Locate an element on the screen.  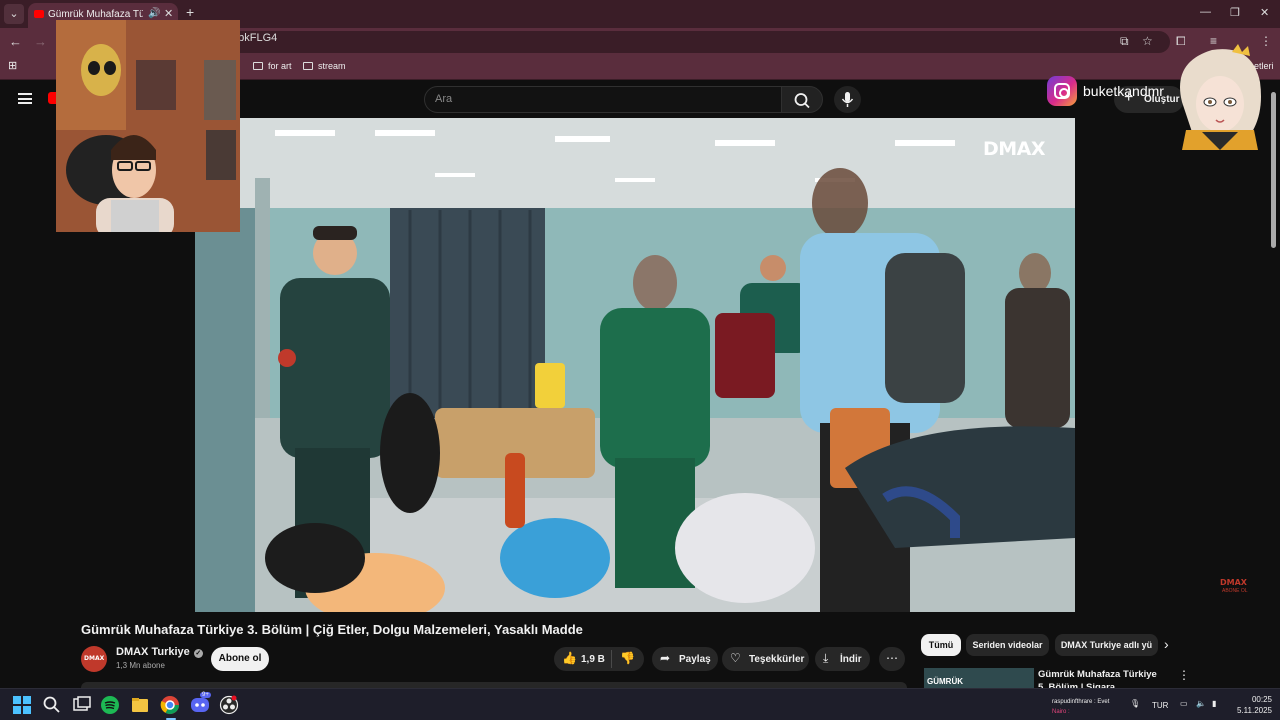
discord-icon is located at coordinates (200, 705).